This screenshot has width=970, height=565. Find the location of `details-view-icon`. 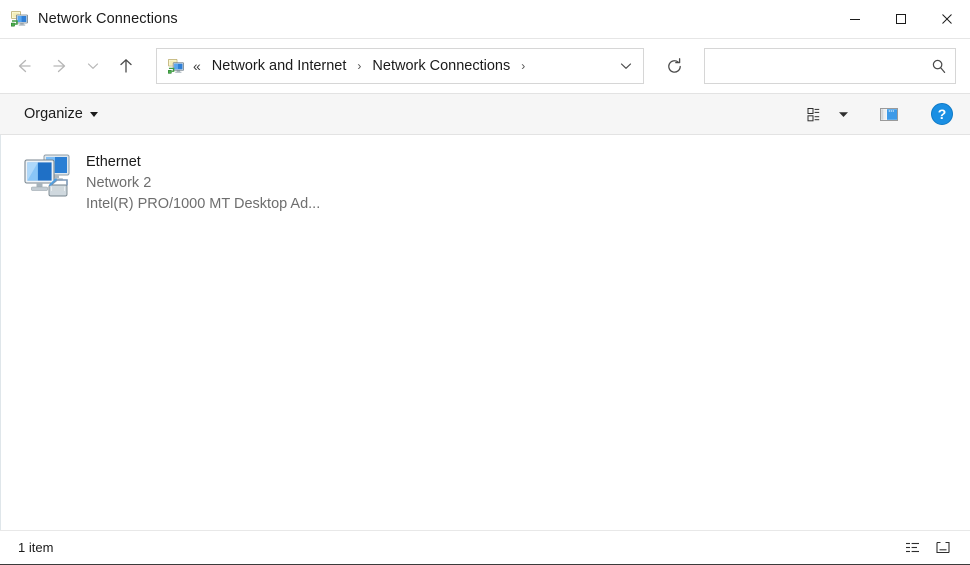

details-view-icon is located at coordinates (912, 547).